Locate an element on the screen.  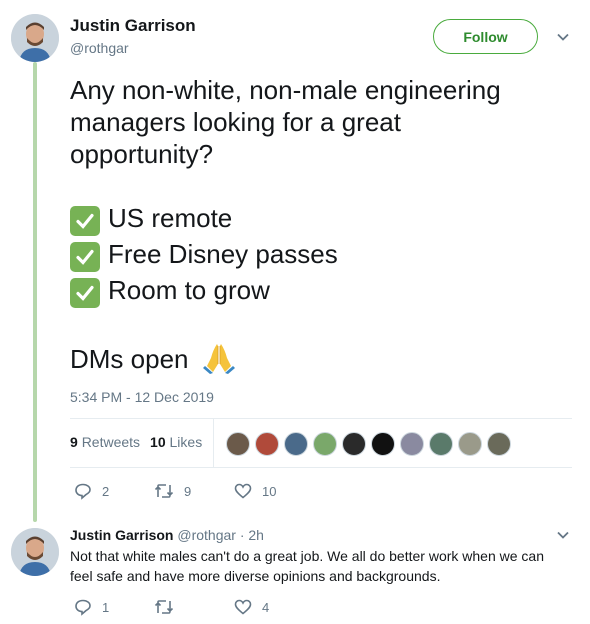
checklist-item: Room to grow is located at coordinates (320, 291).